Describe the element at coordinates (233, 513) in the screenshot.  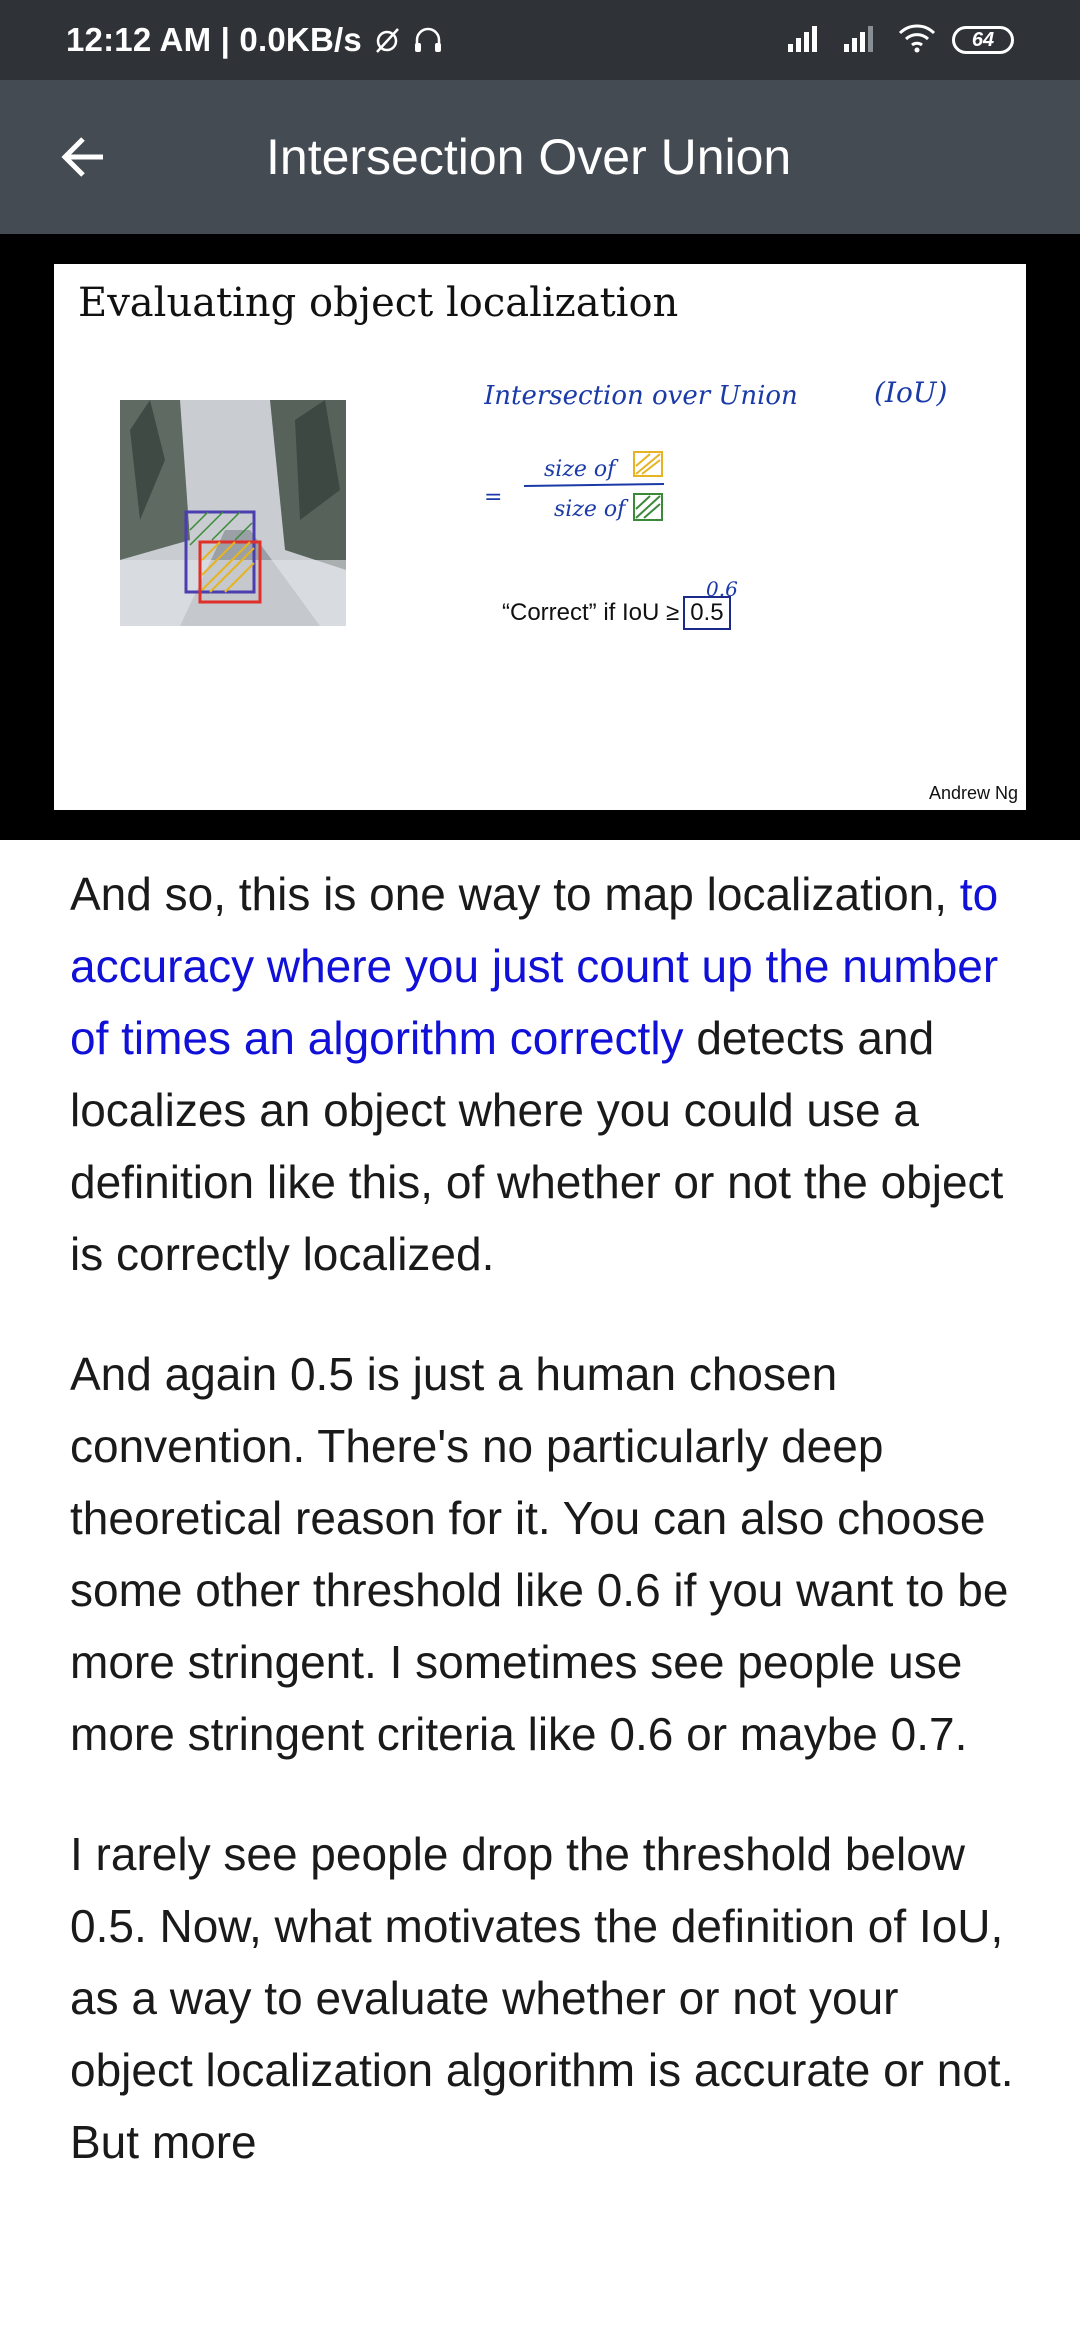
I see `snow-road-image` at that location.